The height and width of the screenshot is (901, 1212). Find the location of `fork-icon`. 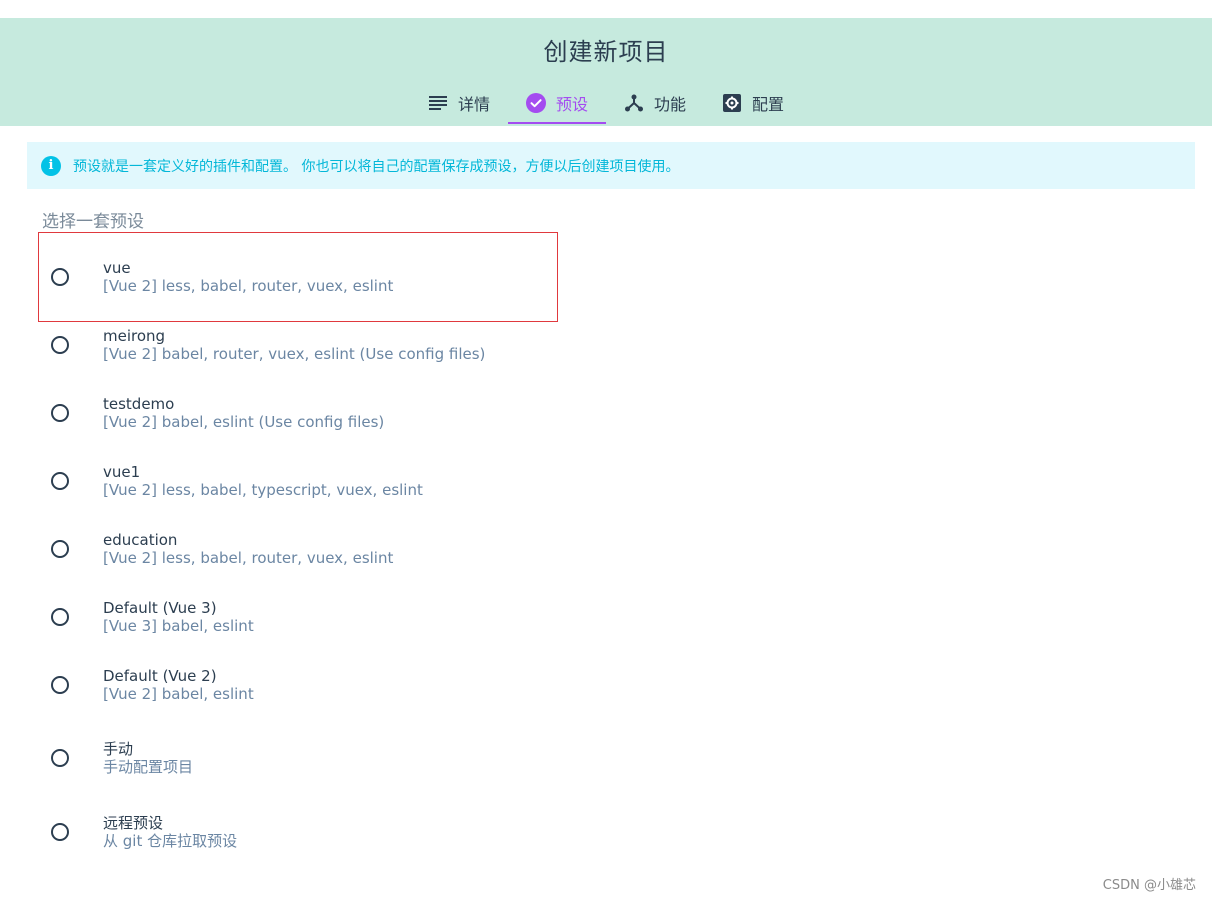

fork-icon is located at coordinates (634, 103).